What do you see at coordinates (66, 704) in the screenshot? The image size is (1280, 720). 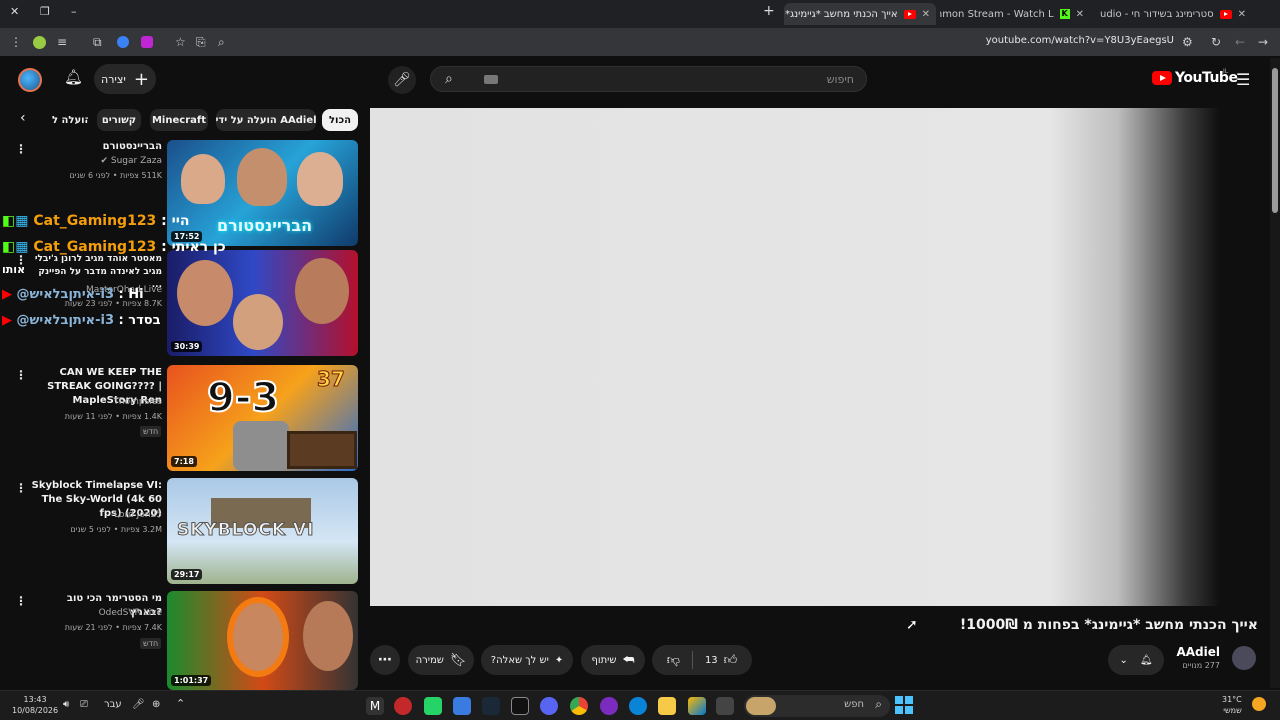 I see `volume-icon: 🔊︎` at bounding box center [66, 704].